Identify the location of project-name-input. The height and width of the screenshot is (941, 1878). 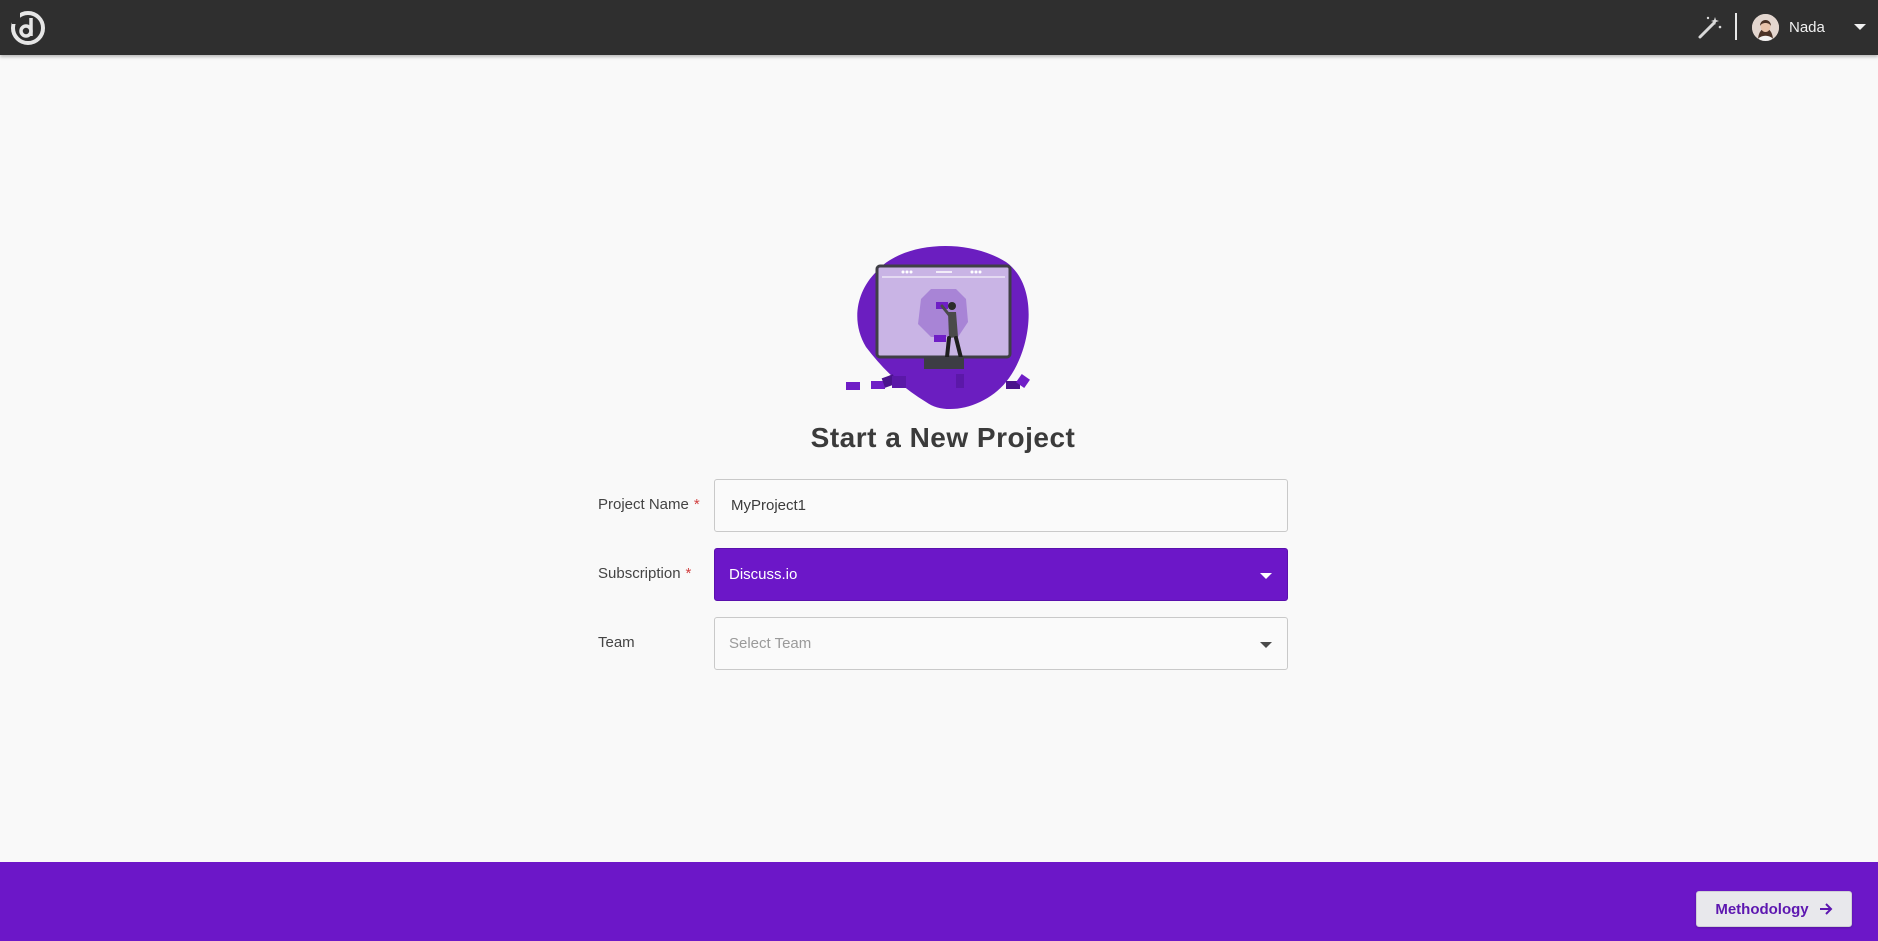
(1001, 505).